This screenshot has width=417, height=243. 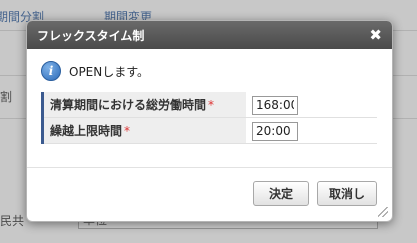 What do you see at coordinates (275, 105) in the screenshot?
I see `total-hours-input` at bounding box center [275, 105].